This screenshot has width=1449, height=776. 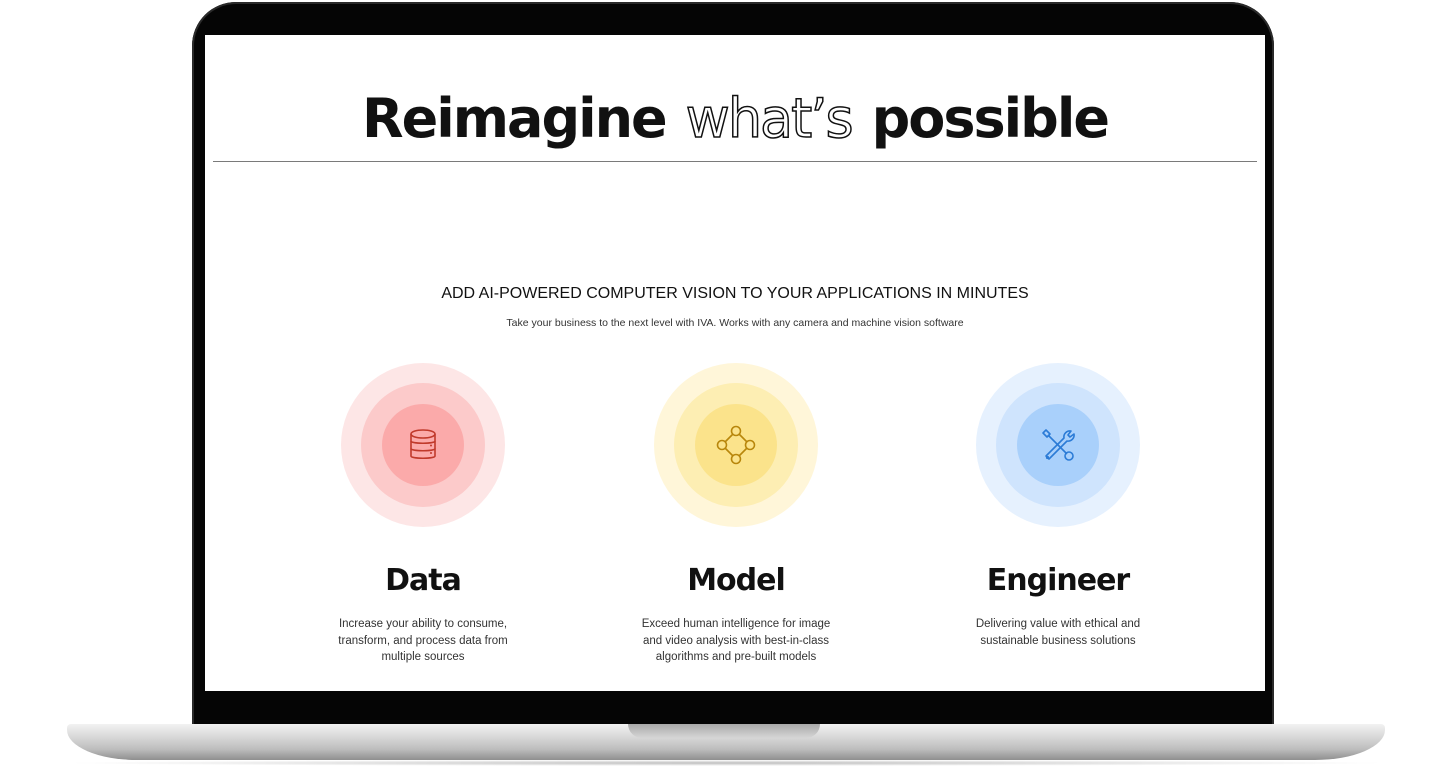 What do you see at coordinates (990, 118) in the screenshot?
I see `hero-word-3: possible` at bounding box center [990, 118].